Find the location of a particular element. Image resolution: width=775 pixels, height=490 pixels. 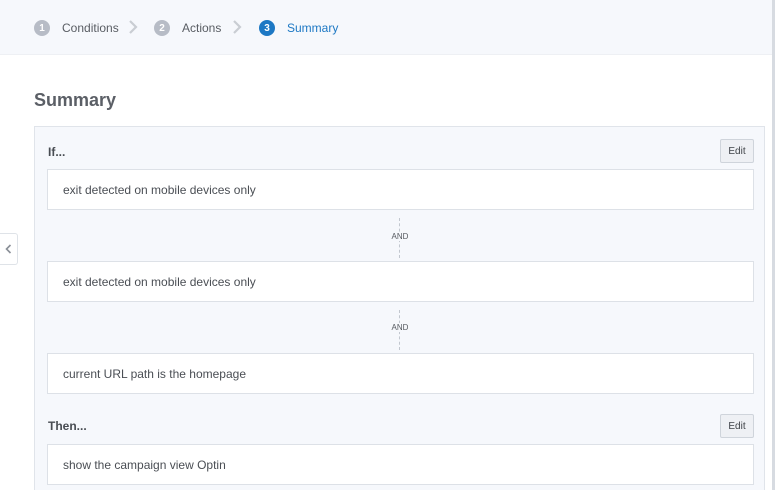

chevron-left-icon is located at coordinates (8, 249).